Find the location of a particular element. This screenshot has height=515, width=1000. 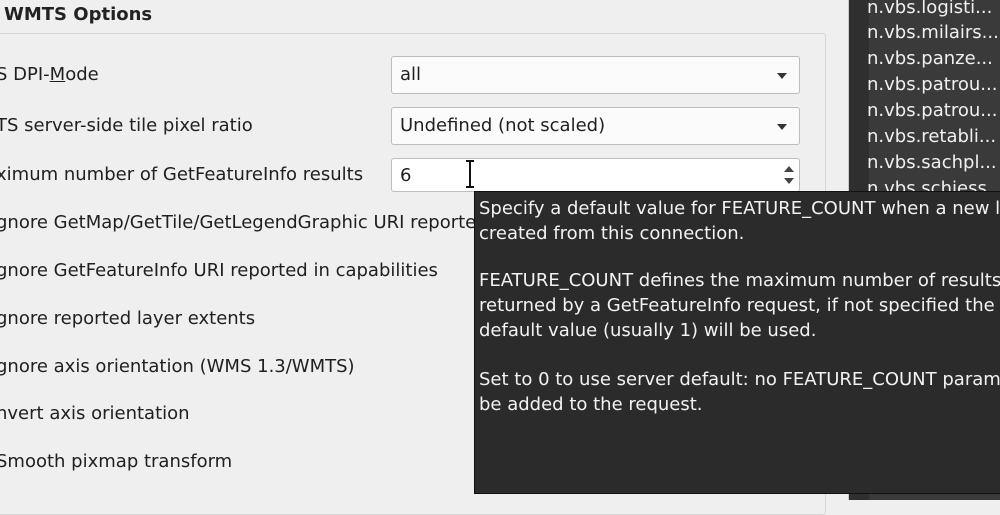

group-title: WMTS Options is located at coordinates (78, 14).